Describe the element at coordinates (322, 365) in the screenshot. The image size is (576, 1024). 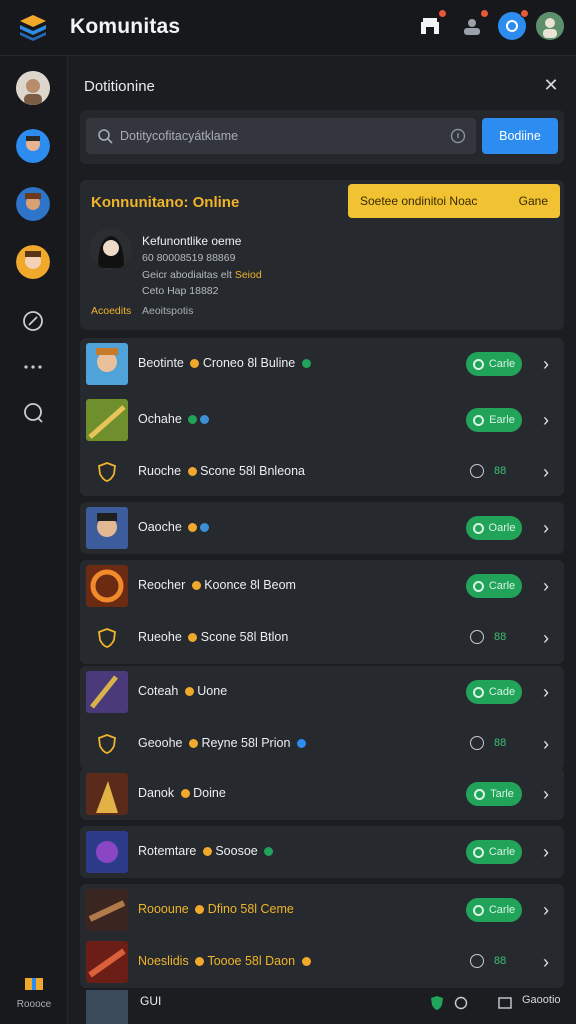
I see `member-row: Beotinte Croneo 8l Buline Carle ›` at that location.